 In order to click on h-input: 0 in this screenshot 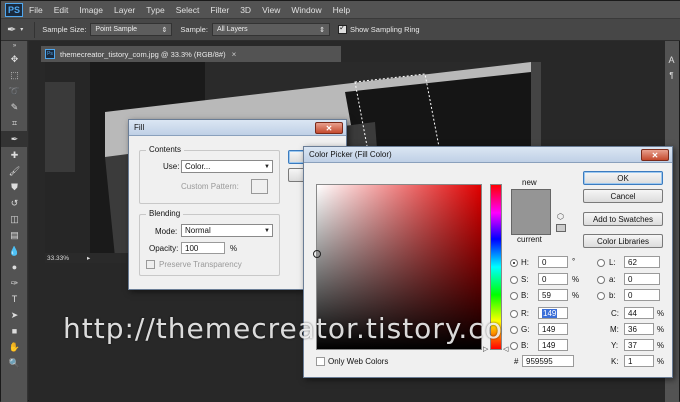, I will do `click(553, 262)`.